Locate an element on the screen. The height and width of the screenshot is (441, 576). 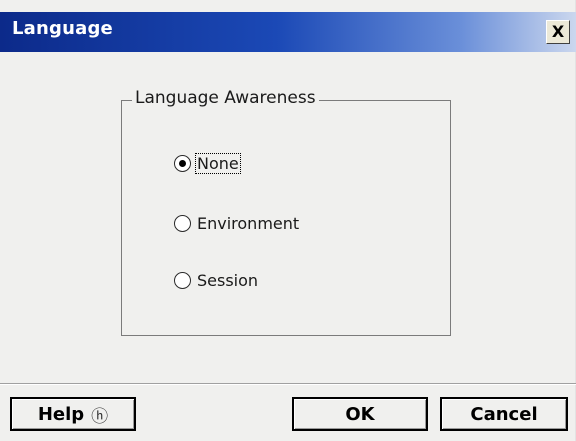
help-button: Help ⓗ is located at coordinates (73, 414).